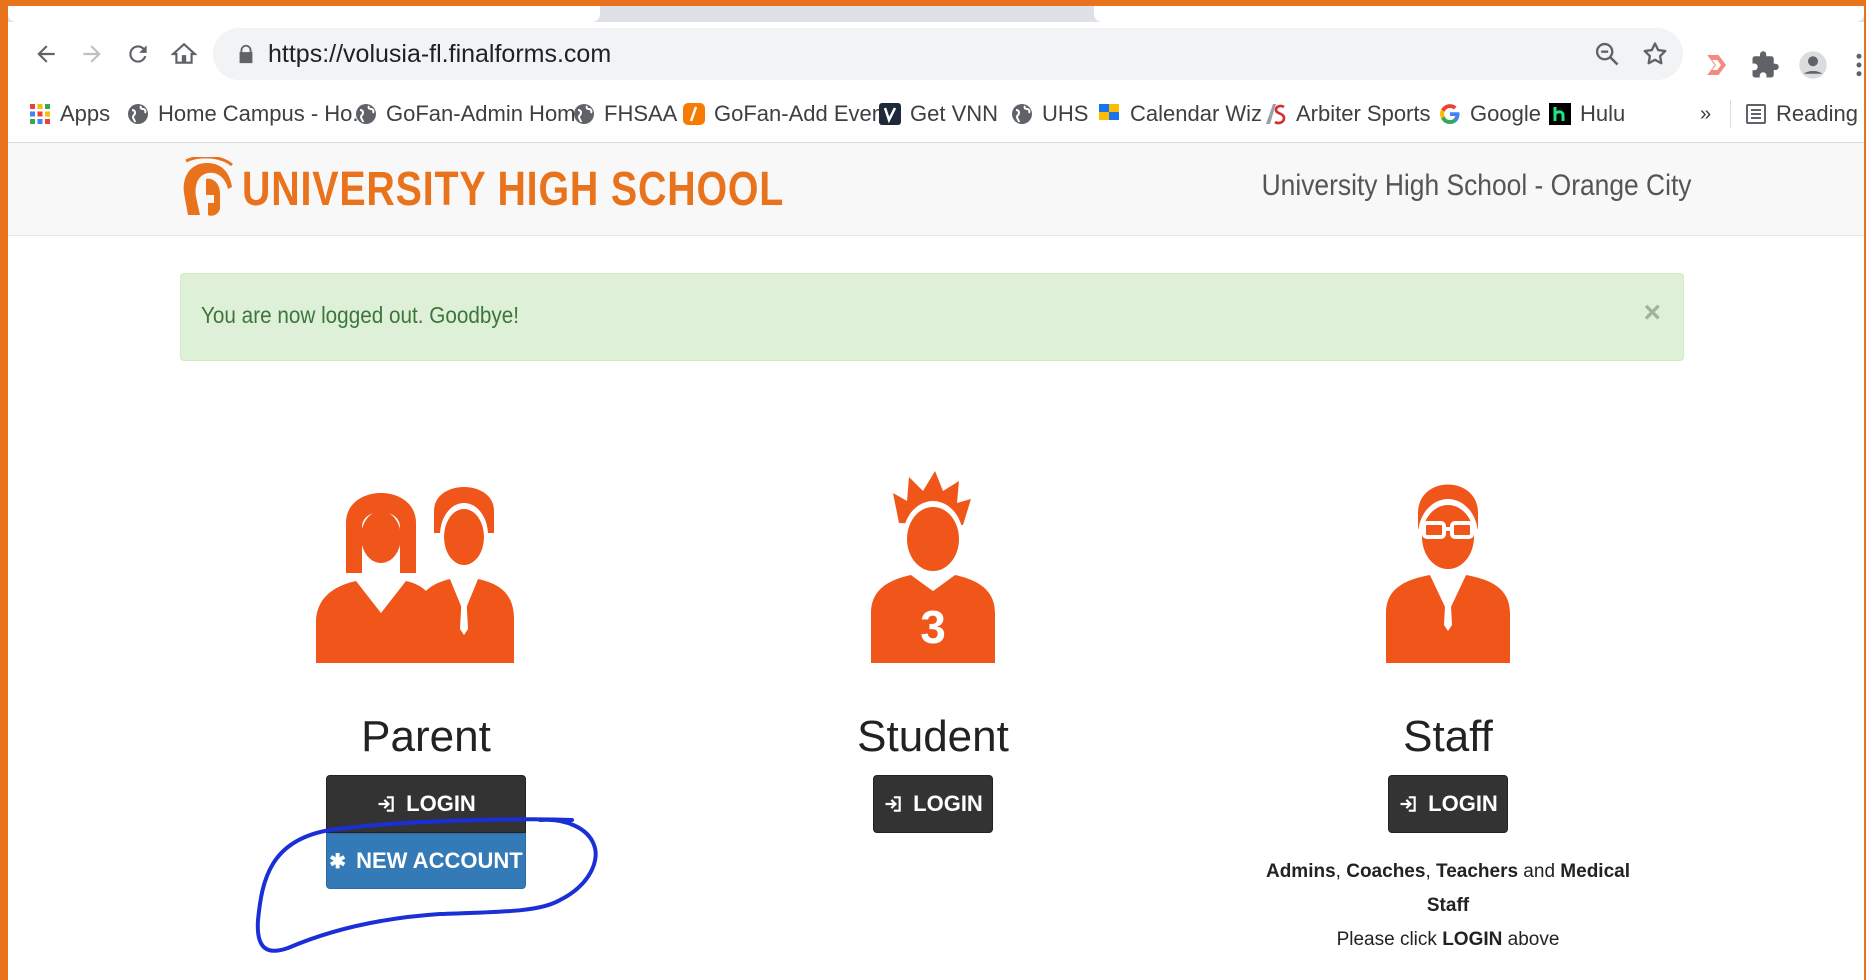 The image size is (1866, 980). What do you see at coordinates (246, 54) in the screenshot?
I see `lock-icon` at bounding box center [246, 54].